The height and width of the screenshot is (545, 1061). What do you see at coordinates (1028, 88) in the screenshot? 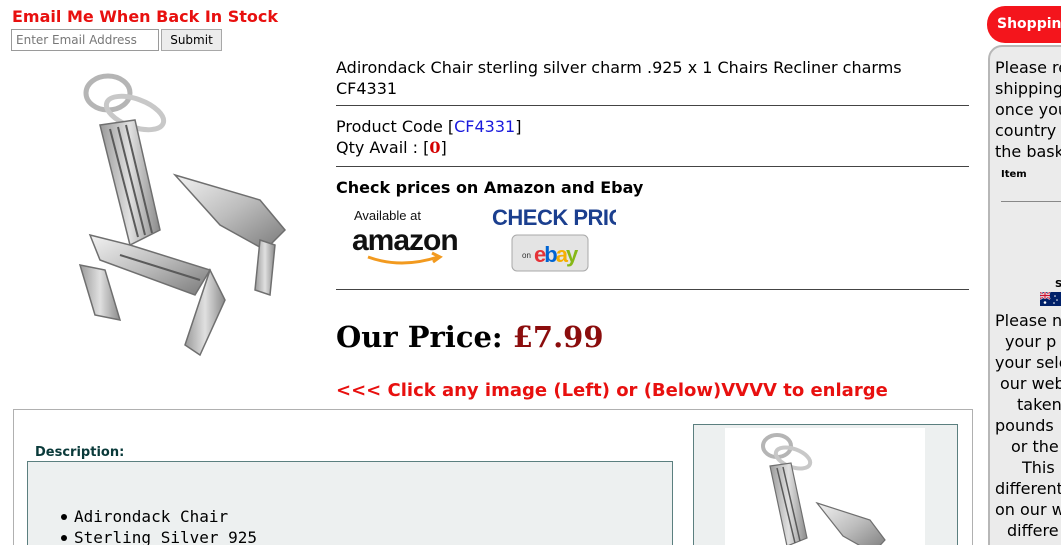
I see `basket-message-line: shipping` at bounding box center [1028, 88].